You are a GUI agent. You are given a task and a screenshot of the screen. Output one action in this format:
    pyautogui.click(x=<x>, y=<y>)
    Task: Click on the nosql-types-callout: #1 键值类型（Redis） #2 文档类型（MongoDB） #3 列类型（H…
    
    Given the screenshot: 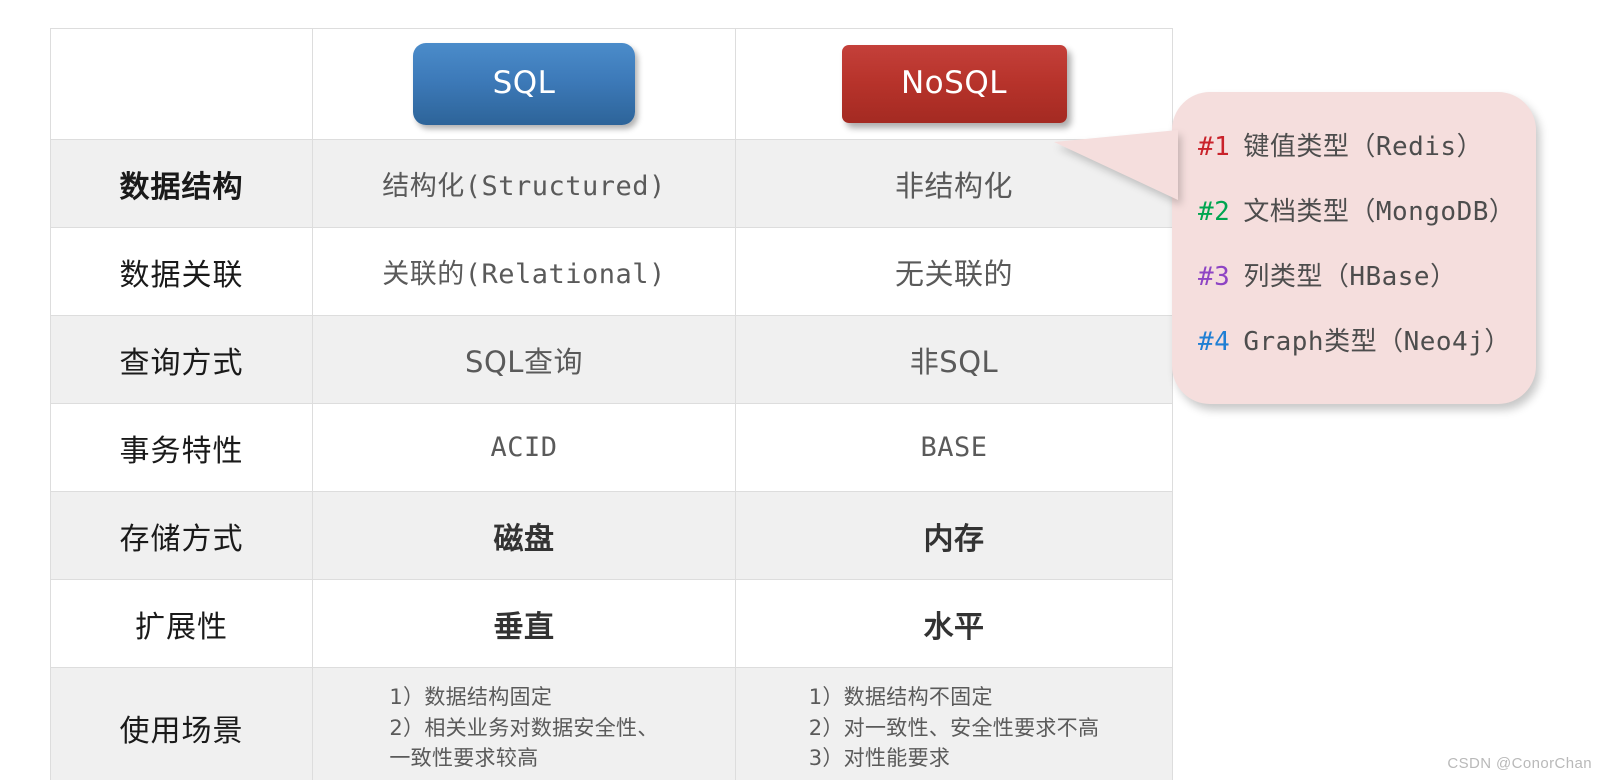 What is the action you would take?
    pyautogui.click(x=1295, y=248)
    